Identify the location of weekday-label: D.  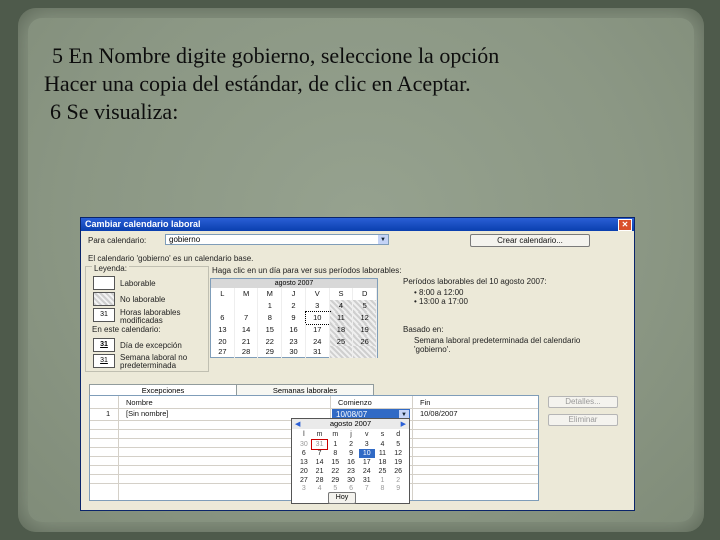
(365, 294).